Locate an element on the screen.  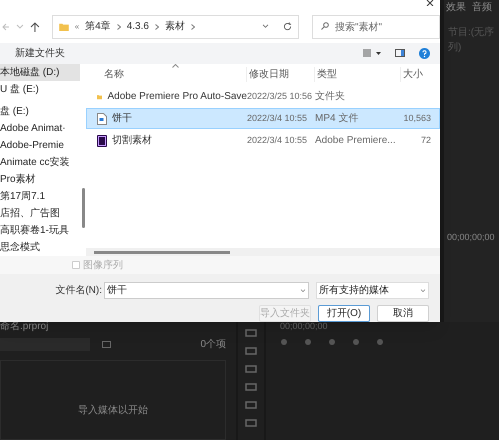
sort-caret-icon is located at coordinates (175, 66).